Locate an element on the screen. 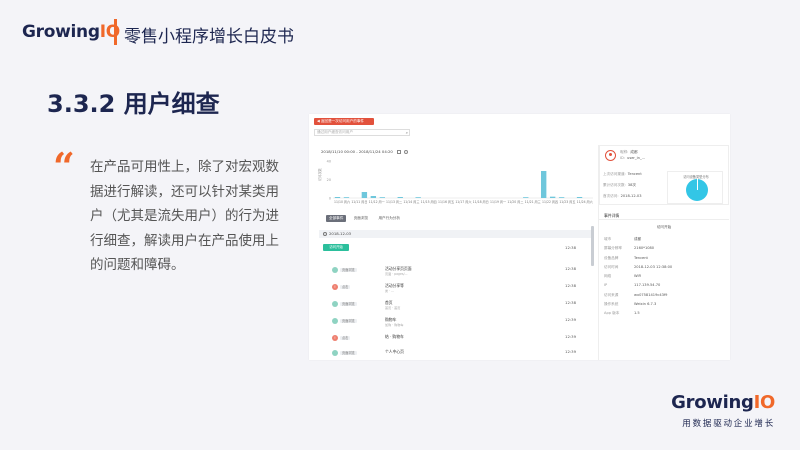  footer-tagline: 用数据驱动企业增长 is located at coordinates (728, 424).